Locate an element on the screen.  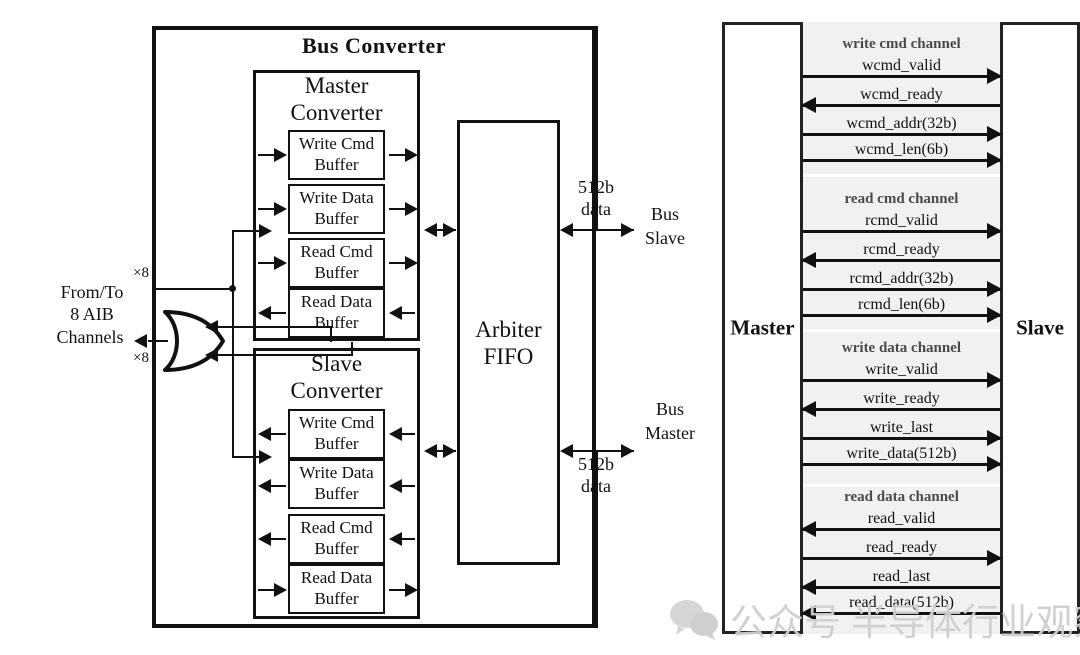
signal-label: rcmd_addr(32b) is located at coordinates (901, 278).